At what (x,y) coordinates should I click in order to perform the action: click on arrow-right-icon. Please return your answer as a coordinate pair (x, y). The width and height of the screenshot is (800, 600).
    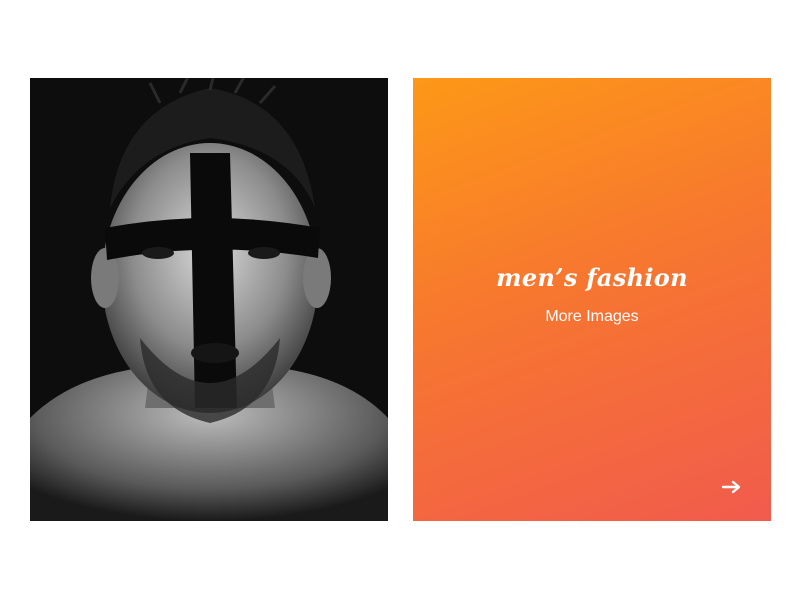
    Looking at the image, I should click on (732, 487).